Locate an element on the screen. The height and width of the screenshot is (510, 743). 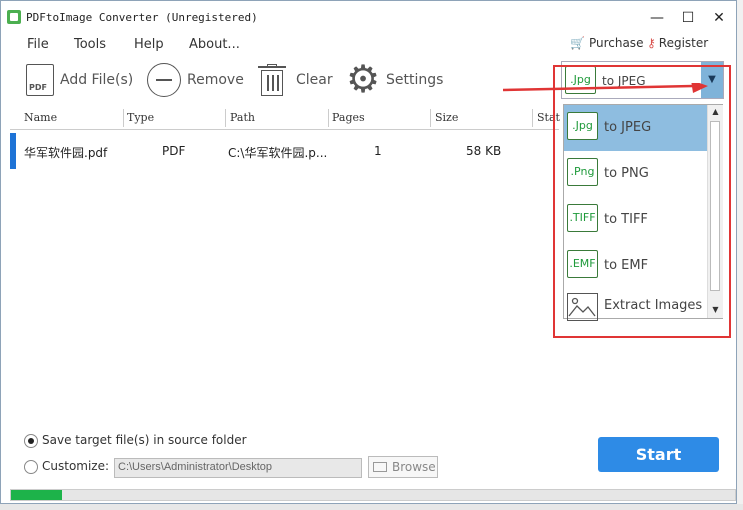
column-header-name: Name is located at coordinates (40, 117).